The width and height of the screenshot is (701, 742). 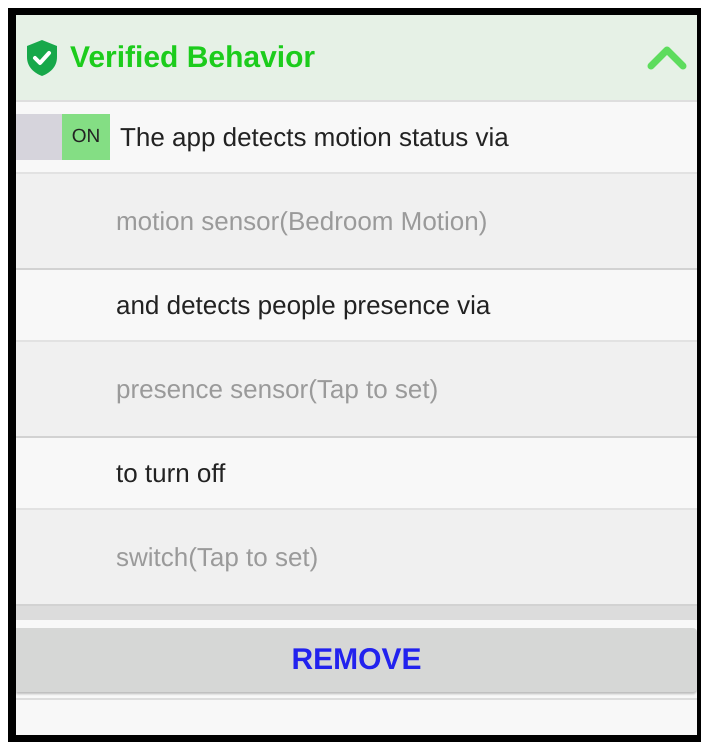 What do you see at coordinates (216, 557) in the screenshot?
I see `device-label: switch(Tap to set)` at bounding box center [216, 557].